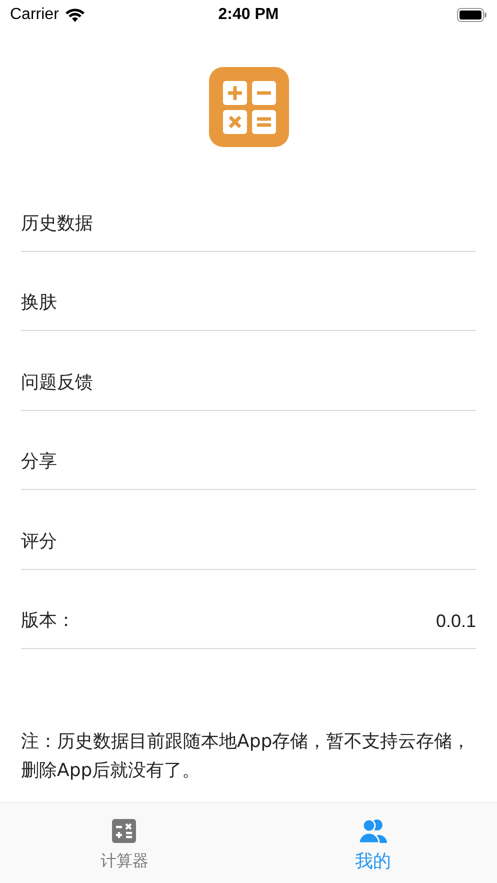  Describe the element at coordinates (248, 530) in the screenshot. I see `menu-item: 评分` at that location.